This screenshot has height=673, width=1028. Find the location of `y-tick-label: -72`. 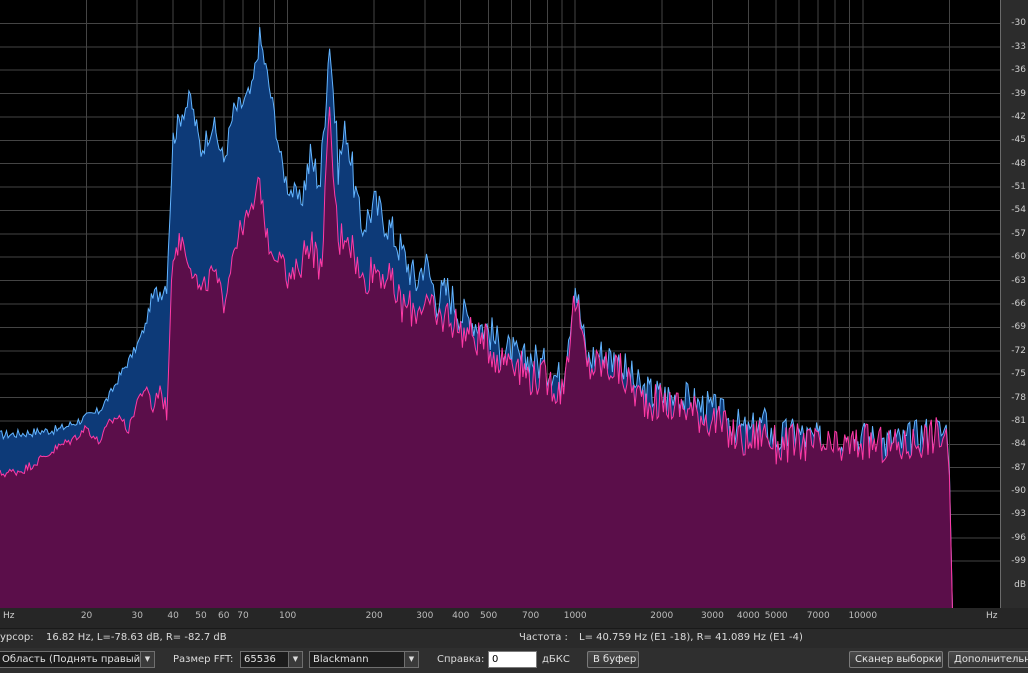

y-tick-label: -72 is located at coordinates (1018, 350).